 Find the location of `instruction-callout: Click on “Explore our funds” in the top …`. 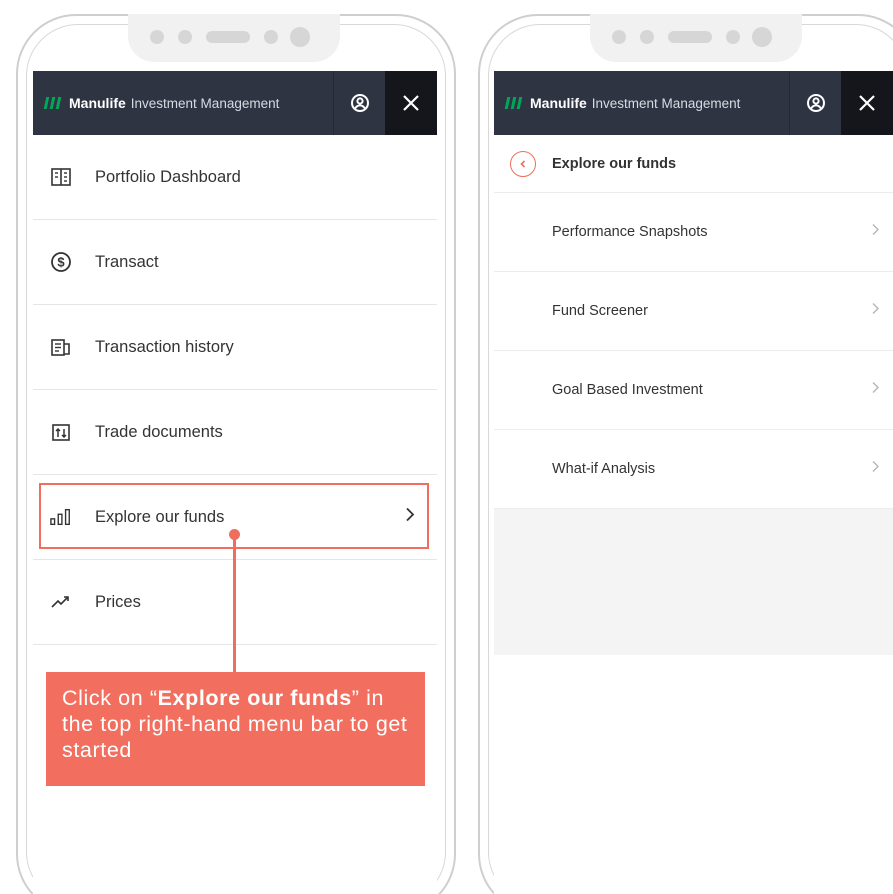

instruction-callout: Click on “Explore our funds” in the top … is located at coordinates (235, 729).